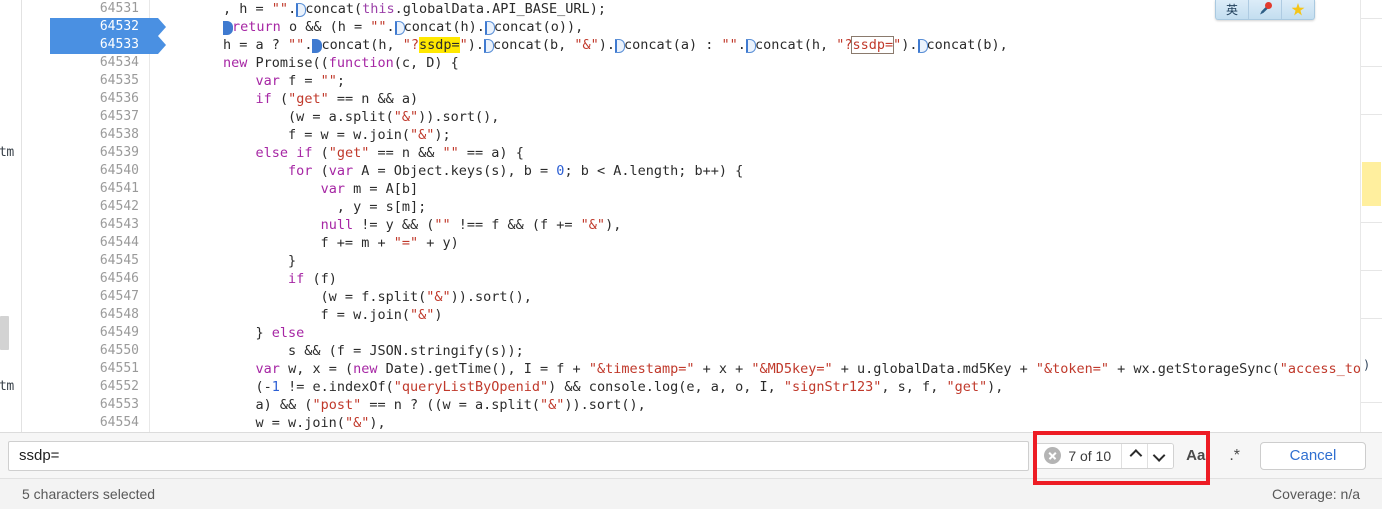  What do you see at coordinates (1313, 455) in the screenshot?
I see `cancel-button: Cancel` at bounding box center [1313, 455].